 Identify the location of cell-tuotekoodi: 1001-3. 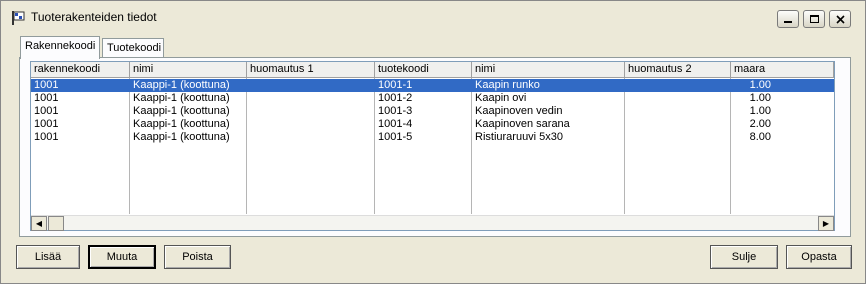
(395, 111).